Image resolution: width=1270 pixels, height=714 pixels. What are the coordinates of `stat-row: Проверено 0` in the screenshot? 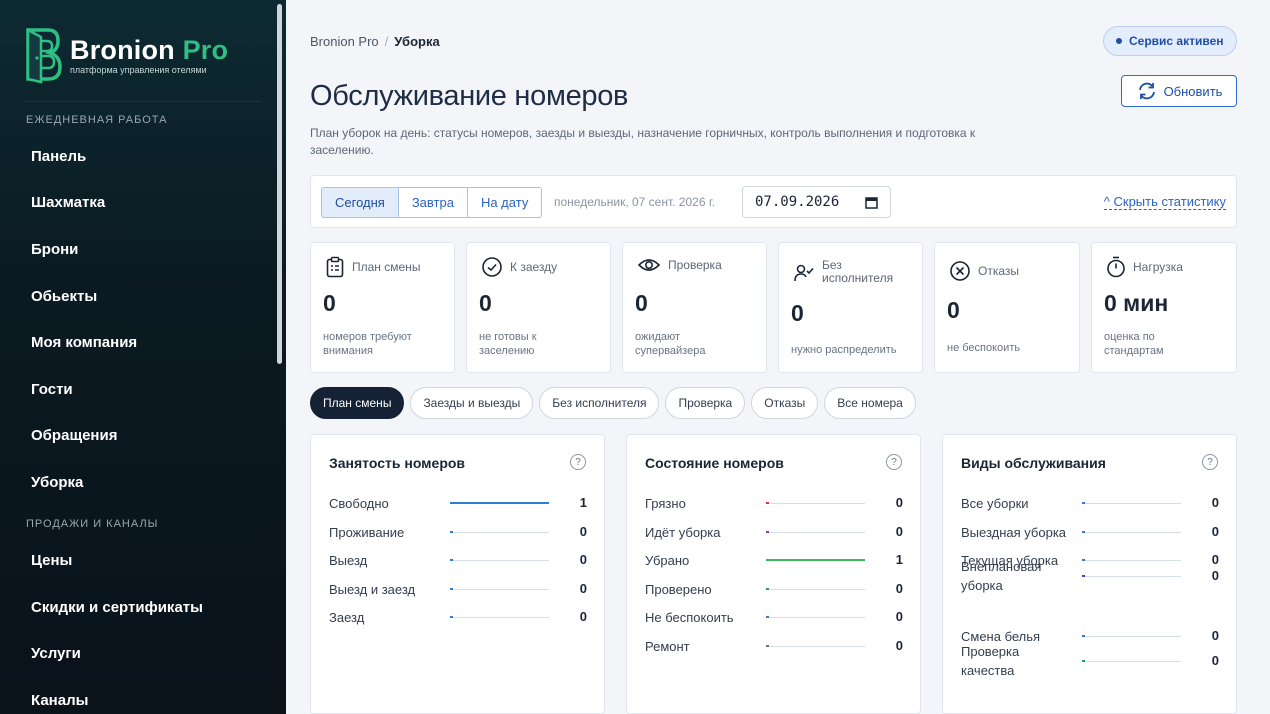 It's located at (774, 590).